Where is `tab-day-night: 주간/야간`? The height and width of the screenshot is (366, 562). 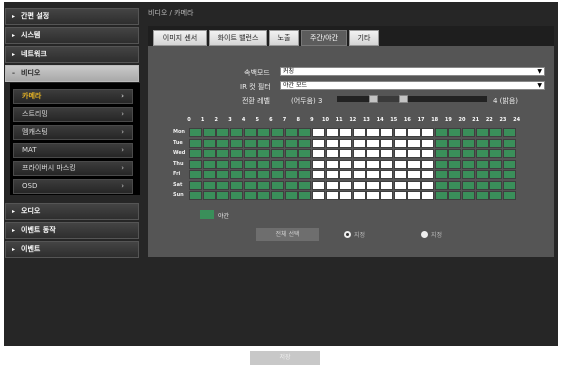 tab-day-night: 주간/야간 is located at coordinates (324, 38).